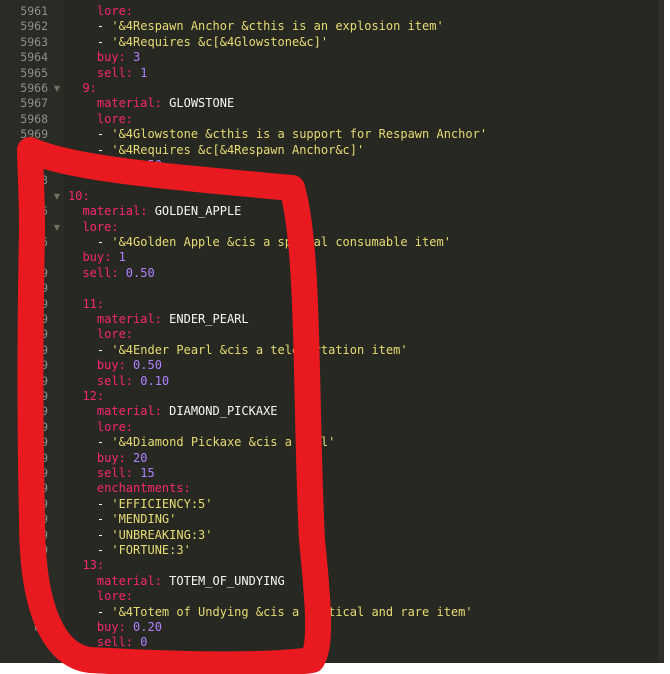  What do you see at coordinates (133, 57) in the screenshot?
I see `code-token: 3` at bounding box center [133, 57].